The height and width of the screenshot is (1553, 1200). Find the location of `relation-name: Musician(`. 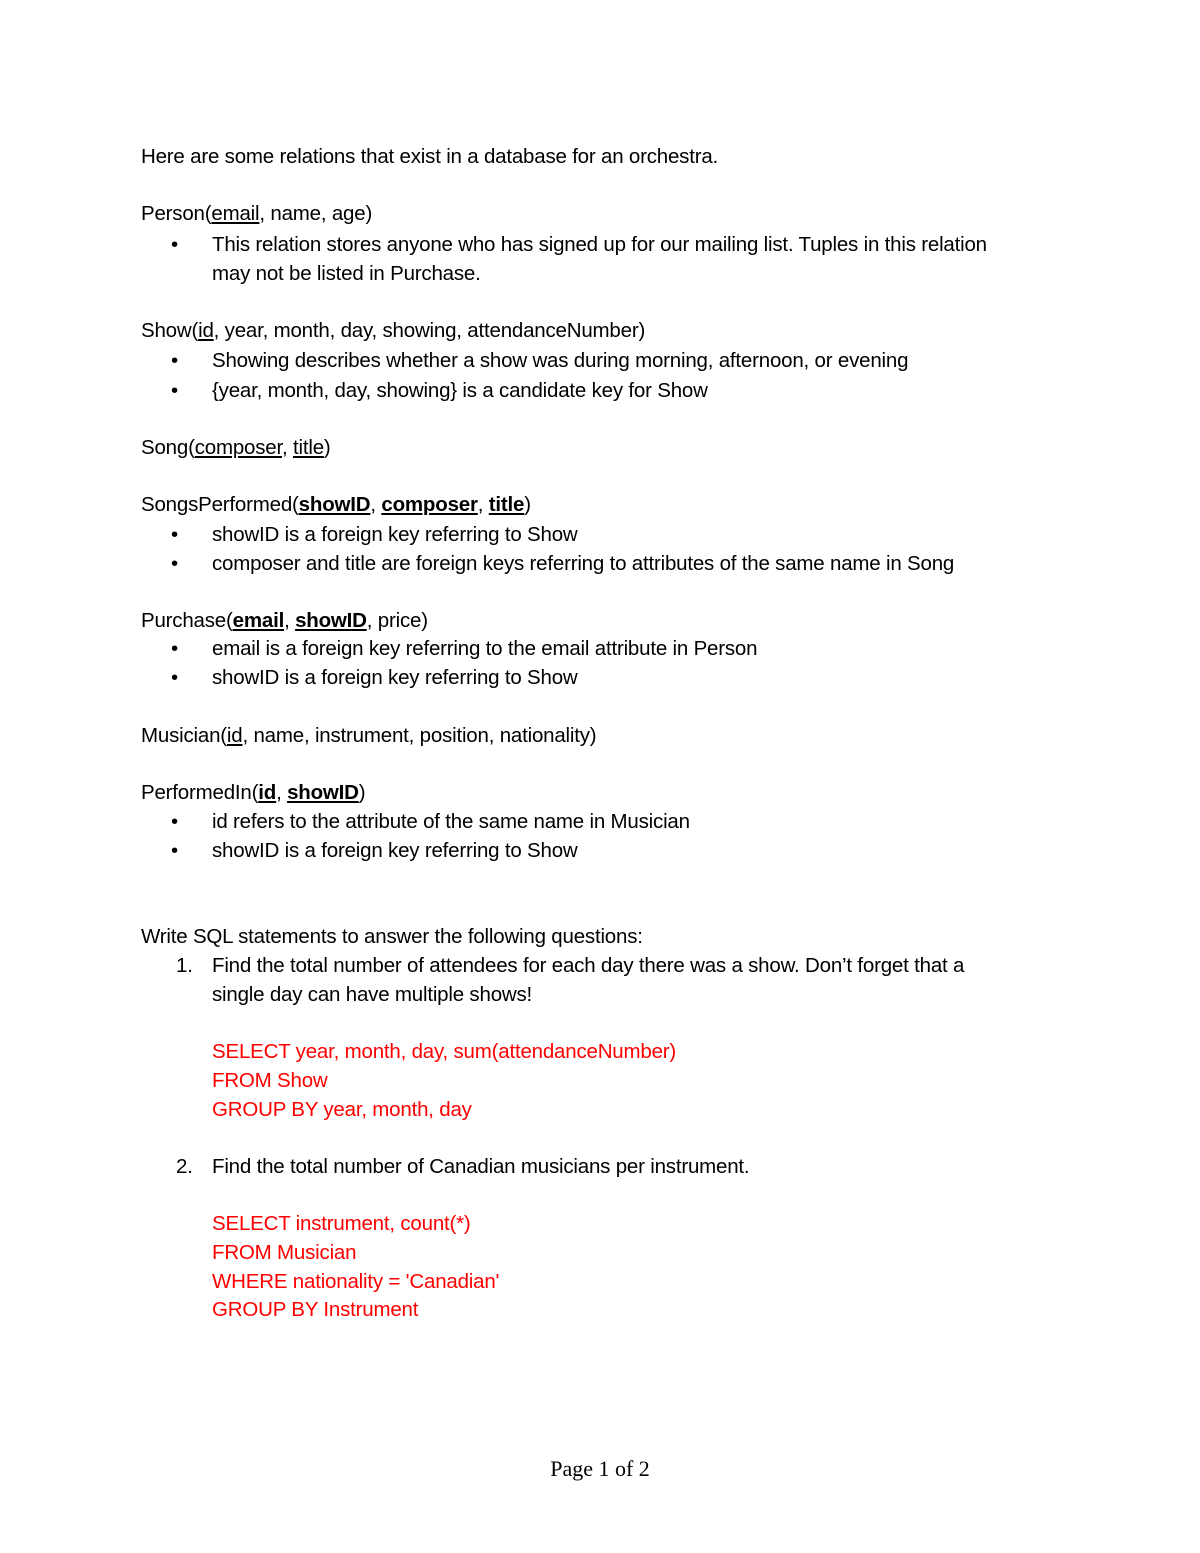

relation-name: Musician( is located at coordinates (184, 735).